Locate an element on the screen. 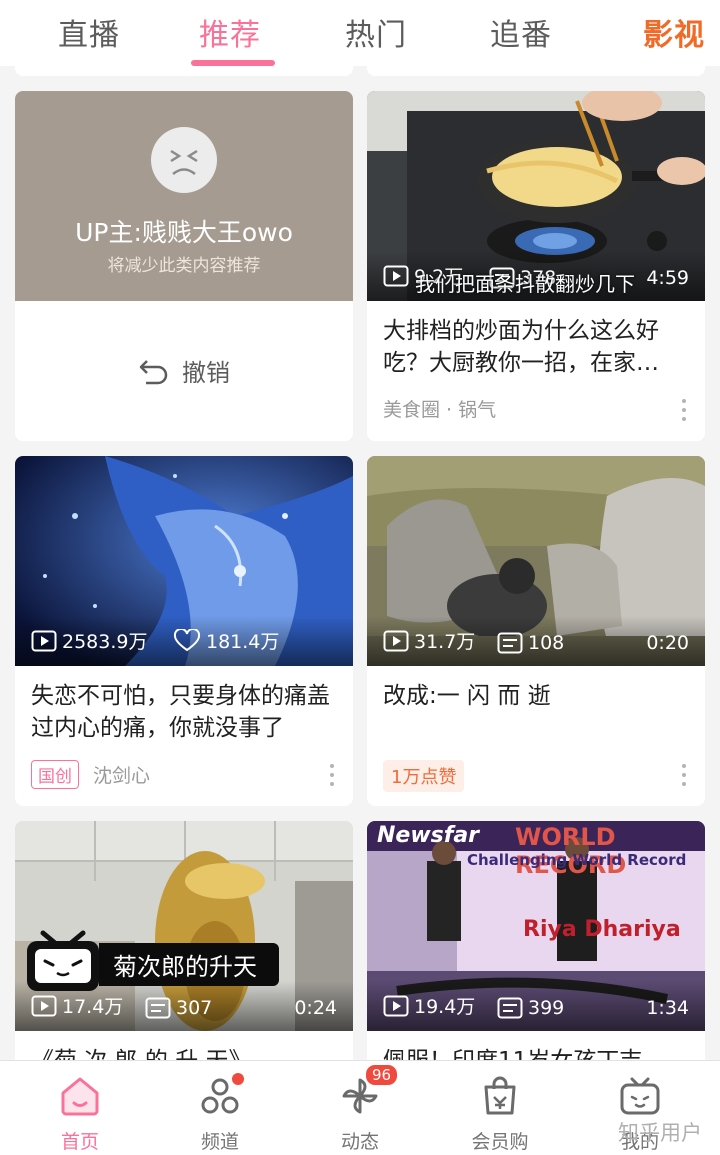  heart-icon is located at coordinates (187, 639).